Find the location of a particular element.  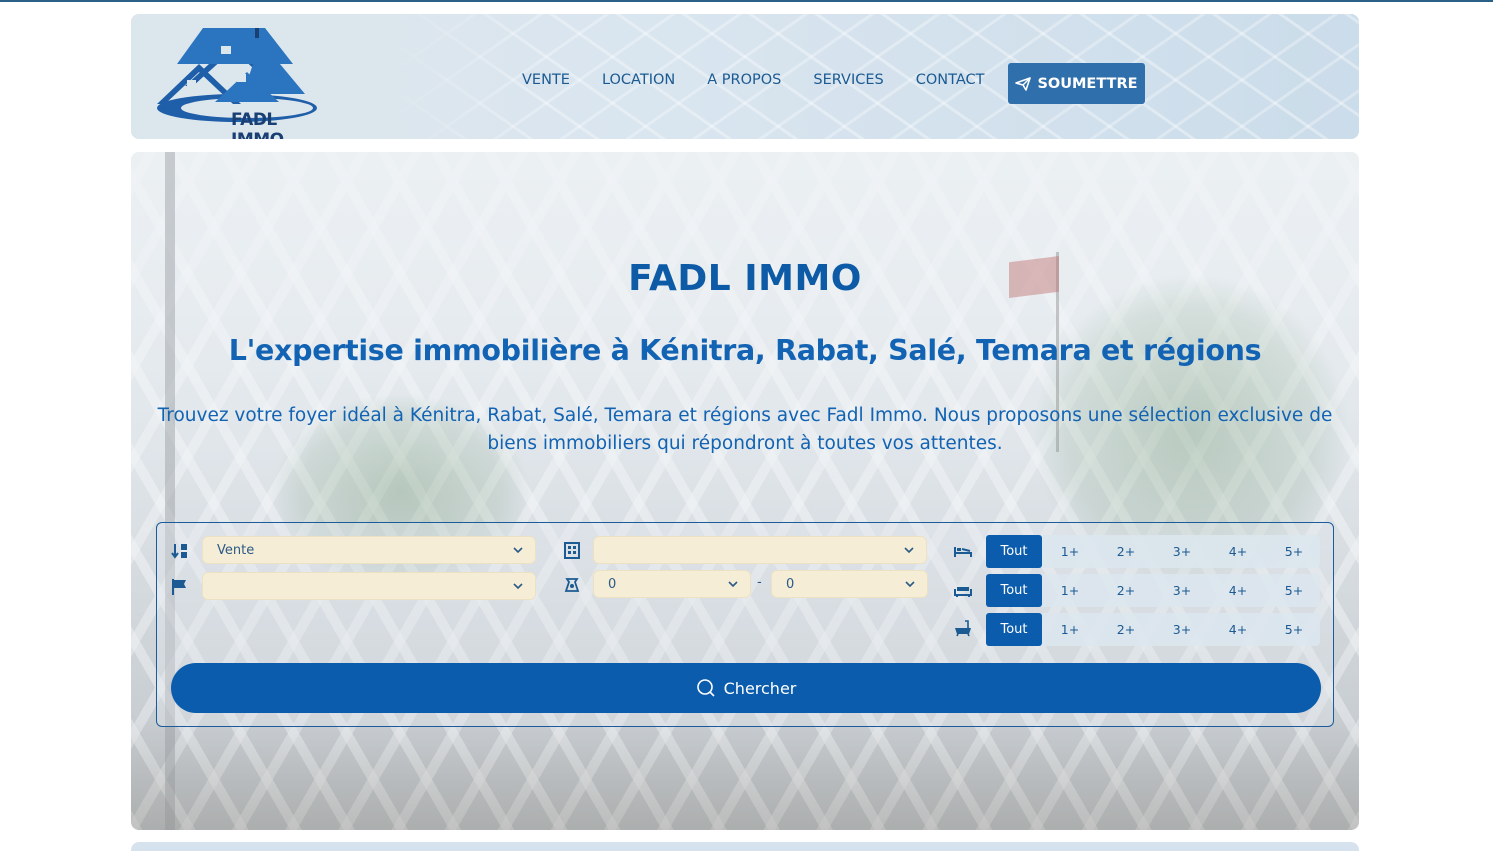

bedrooms-filter: Tout 1+ 2+ 3+ 4+ 5+ is located at coordinates (1153, 551).